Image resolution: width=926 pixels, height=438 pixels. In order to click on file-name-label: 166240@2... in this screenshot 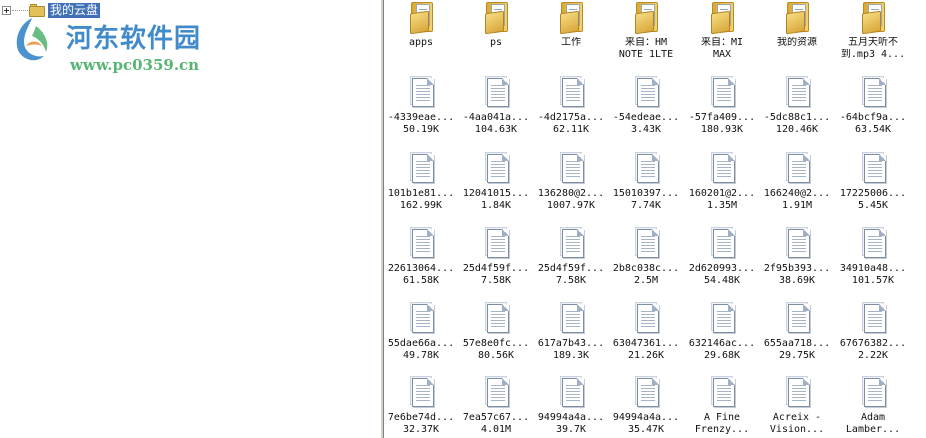, I will do `click(797, 193)`.